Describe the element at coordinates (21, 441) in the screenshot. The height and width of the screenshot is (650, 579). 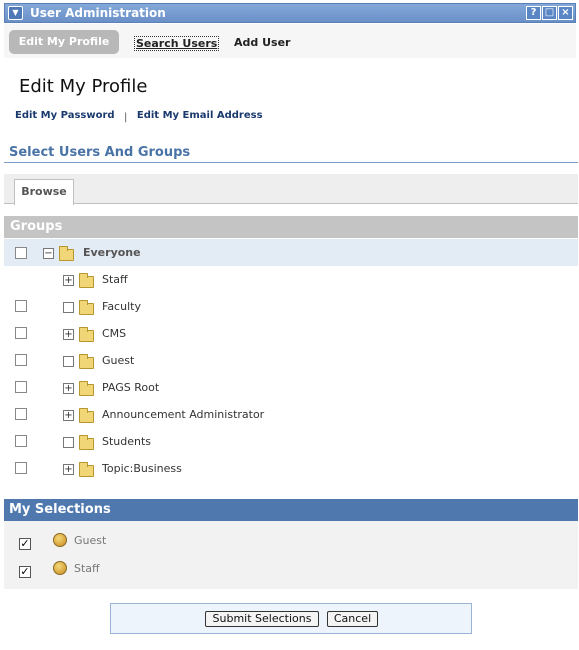
I see `checkbox-students` at that location.